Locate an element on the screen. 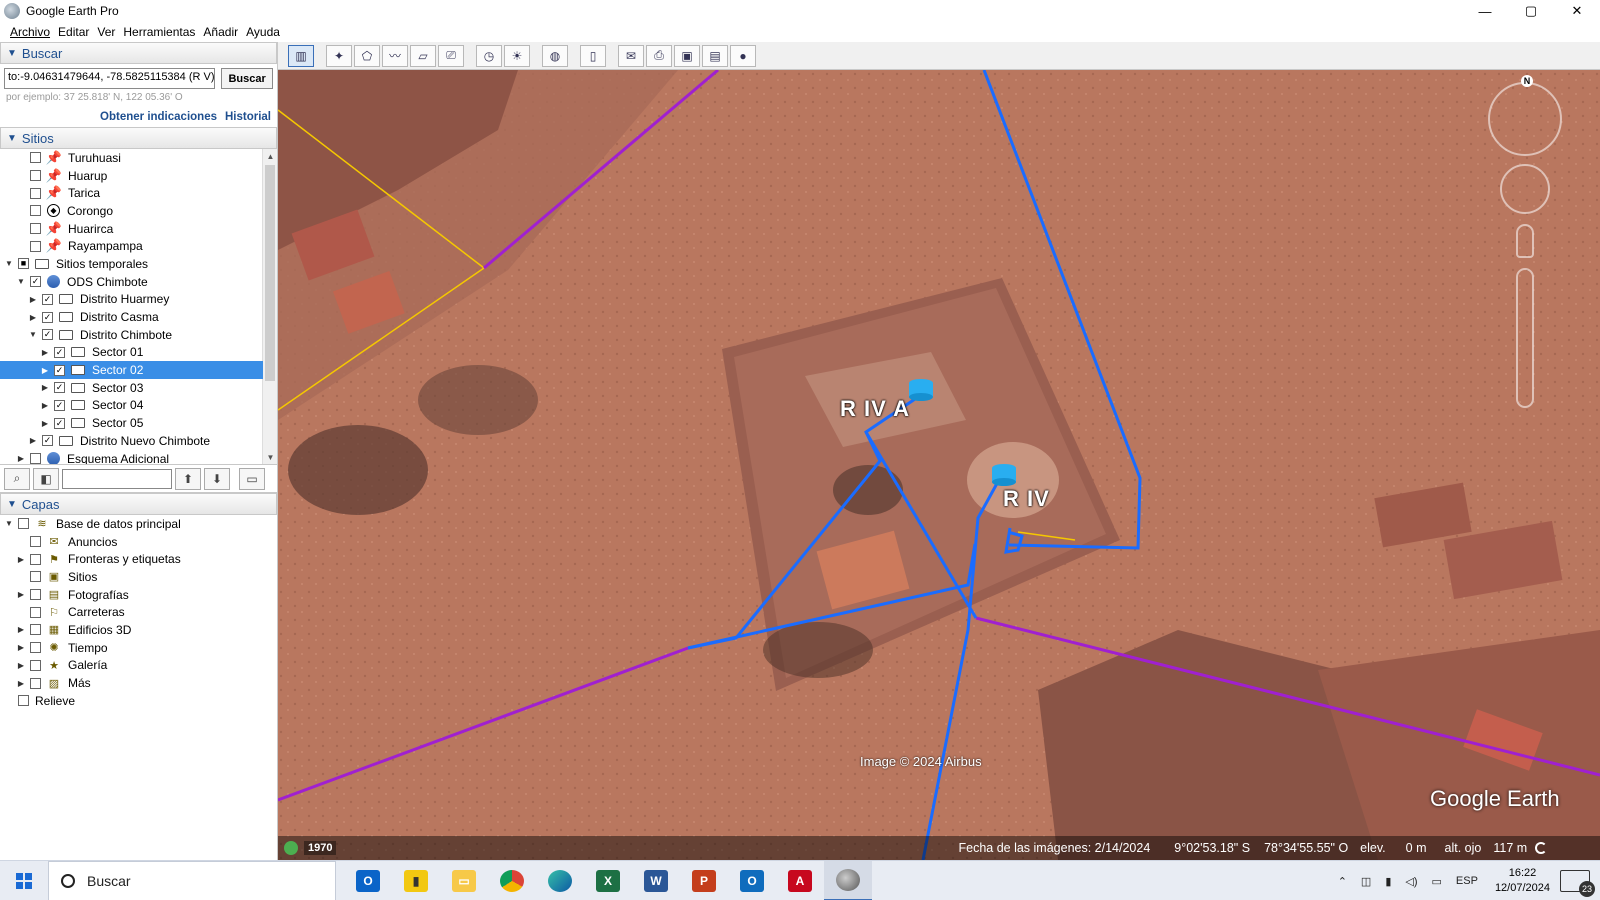 The width and height of the screenshot is (1600, 900). add-overlay-icon: ▱ is located at coordinates (423, 55).